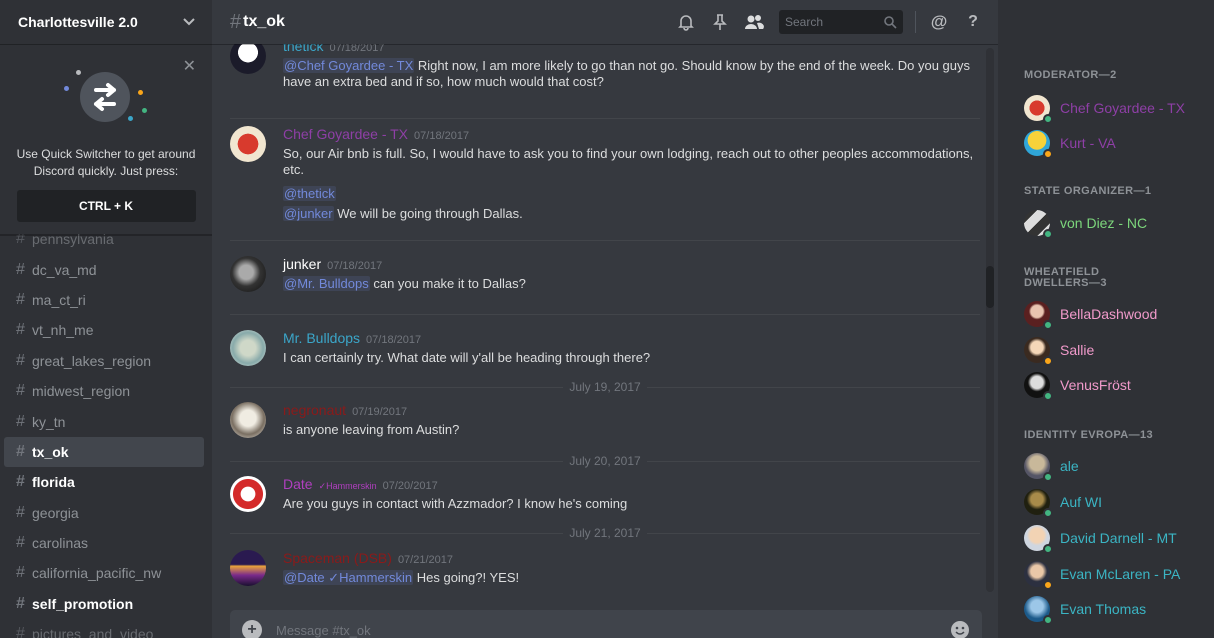 Image resolution: width=1214 pixels, height=638 pixels. What do you see at coordinates (321, 338) in the screenshot?
I see `message-author: Mr. Bulldops` at bounding box center [321, 338].